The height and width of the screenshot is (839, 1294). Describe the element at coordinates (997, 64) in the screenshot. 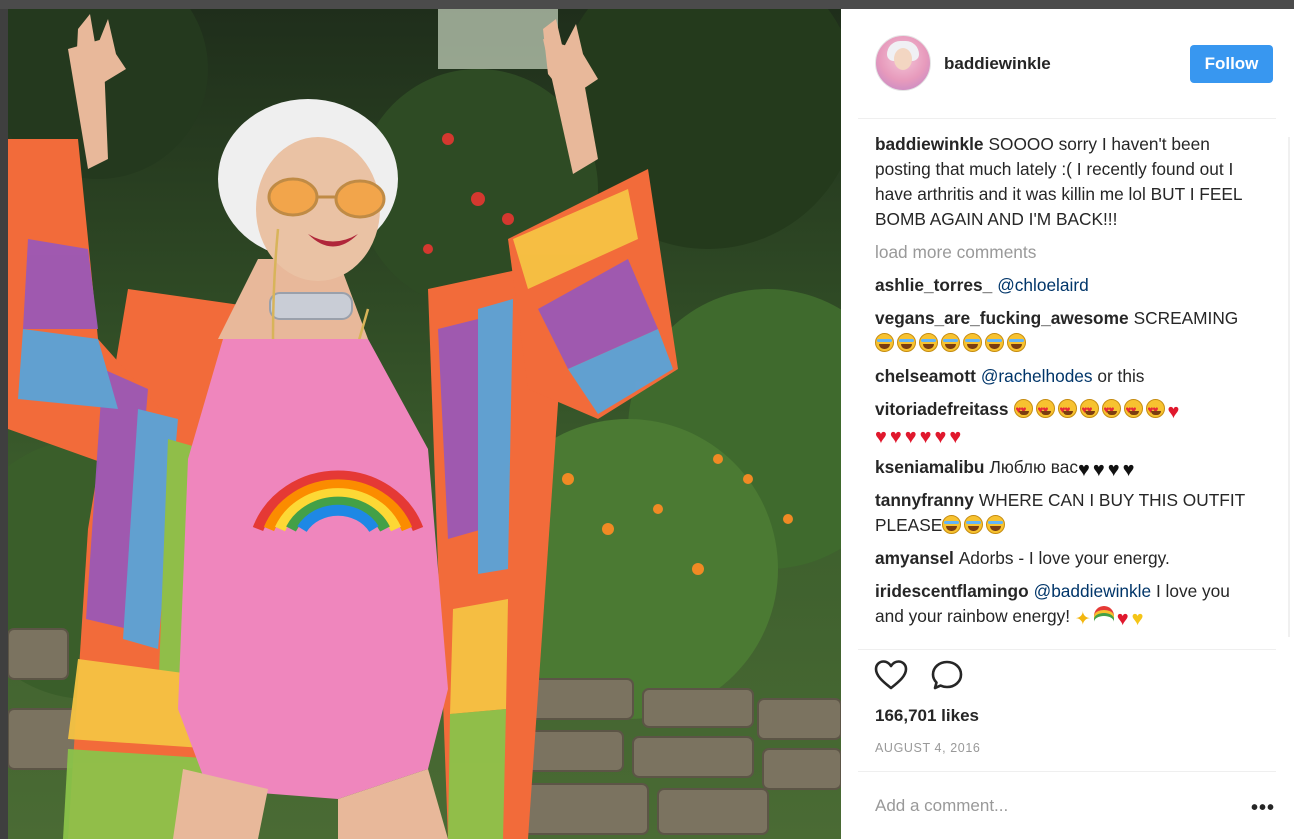

I see `header-username: baddiewinkle` at that location.